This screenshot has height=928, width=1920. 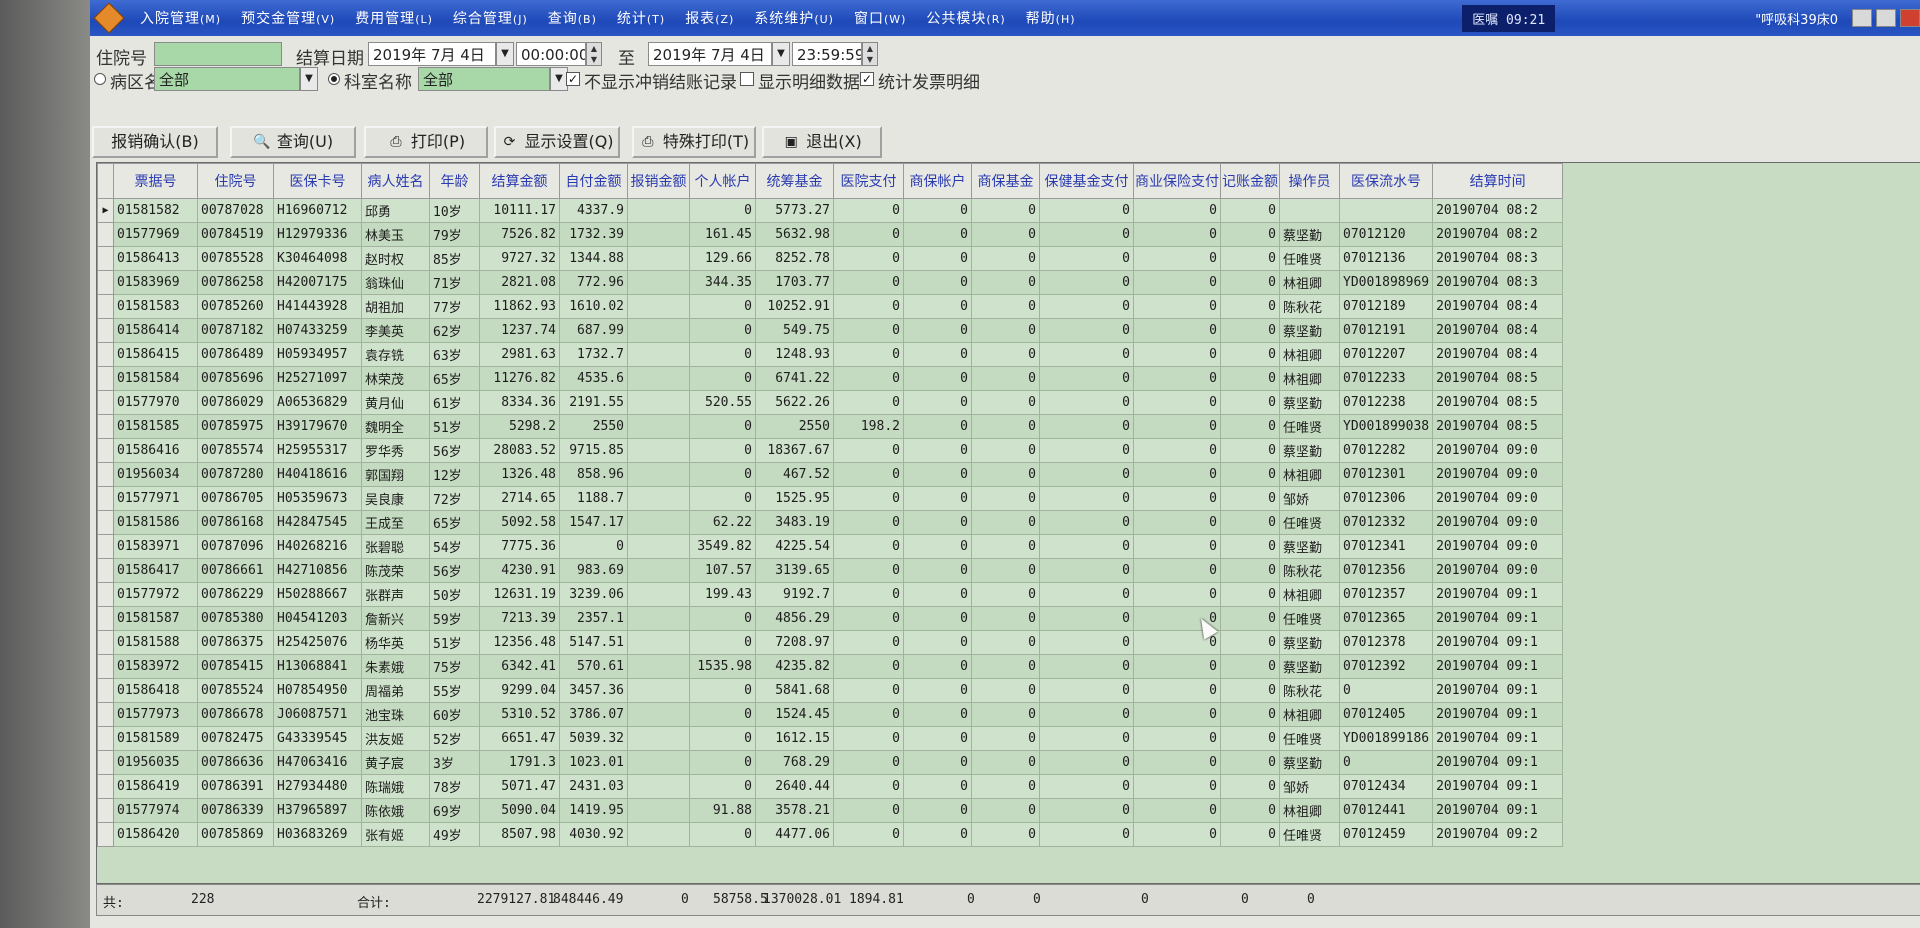 What do you see at coordinates (822, 142) in the screenshot?
I see `exit-button: ▣ 退出(X)` at bounding box center [822, 142].